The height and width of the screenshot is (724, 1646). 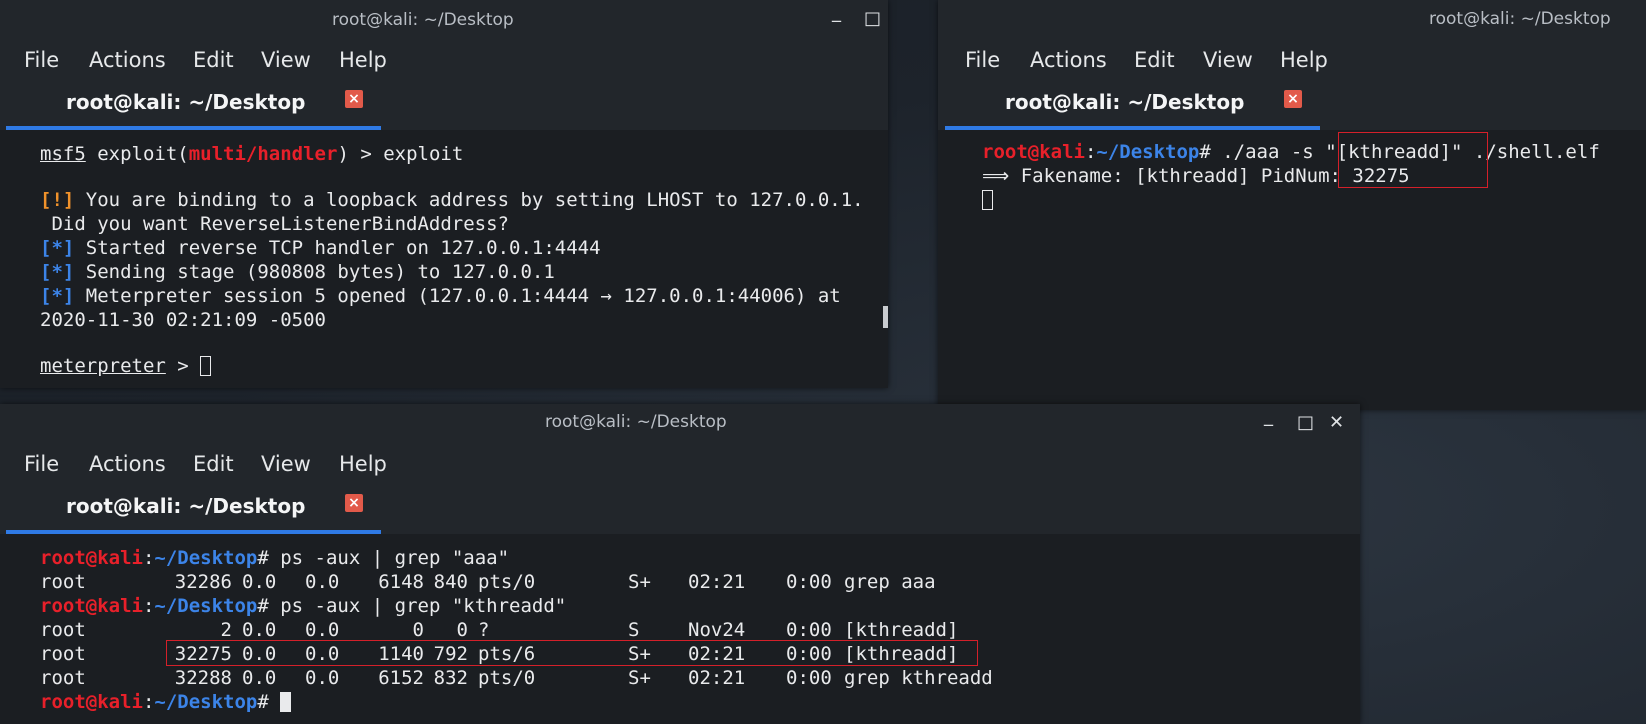 I want to click on table-cell: [kthreadd], so click(x=901, y=630).